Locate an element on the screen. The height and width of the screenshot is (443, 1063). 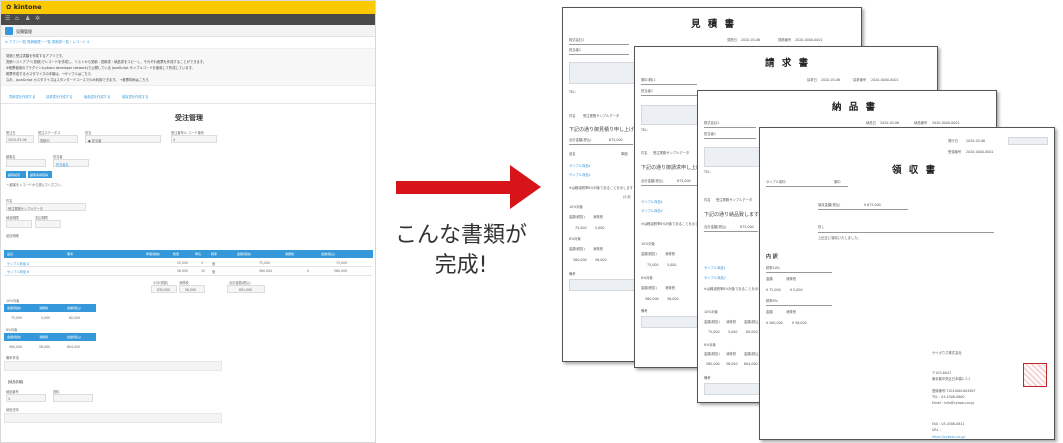
delivery-number-field is located at coordinates (26, 398).